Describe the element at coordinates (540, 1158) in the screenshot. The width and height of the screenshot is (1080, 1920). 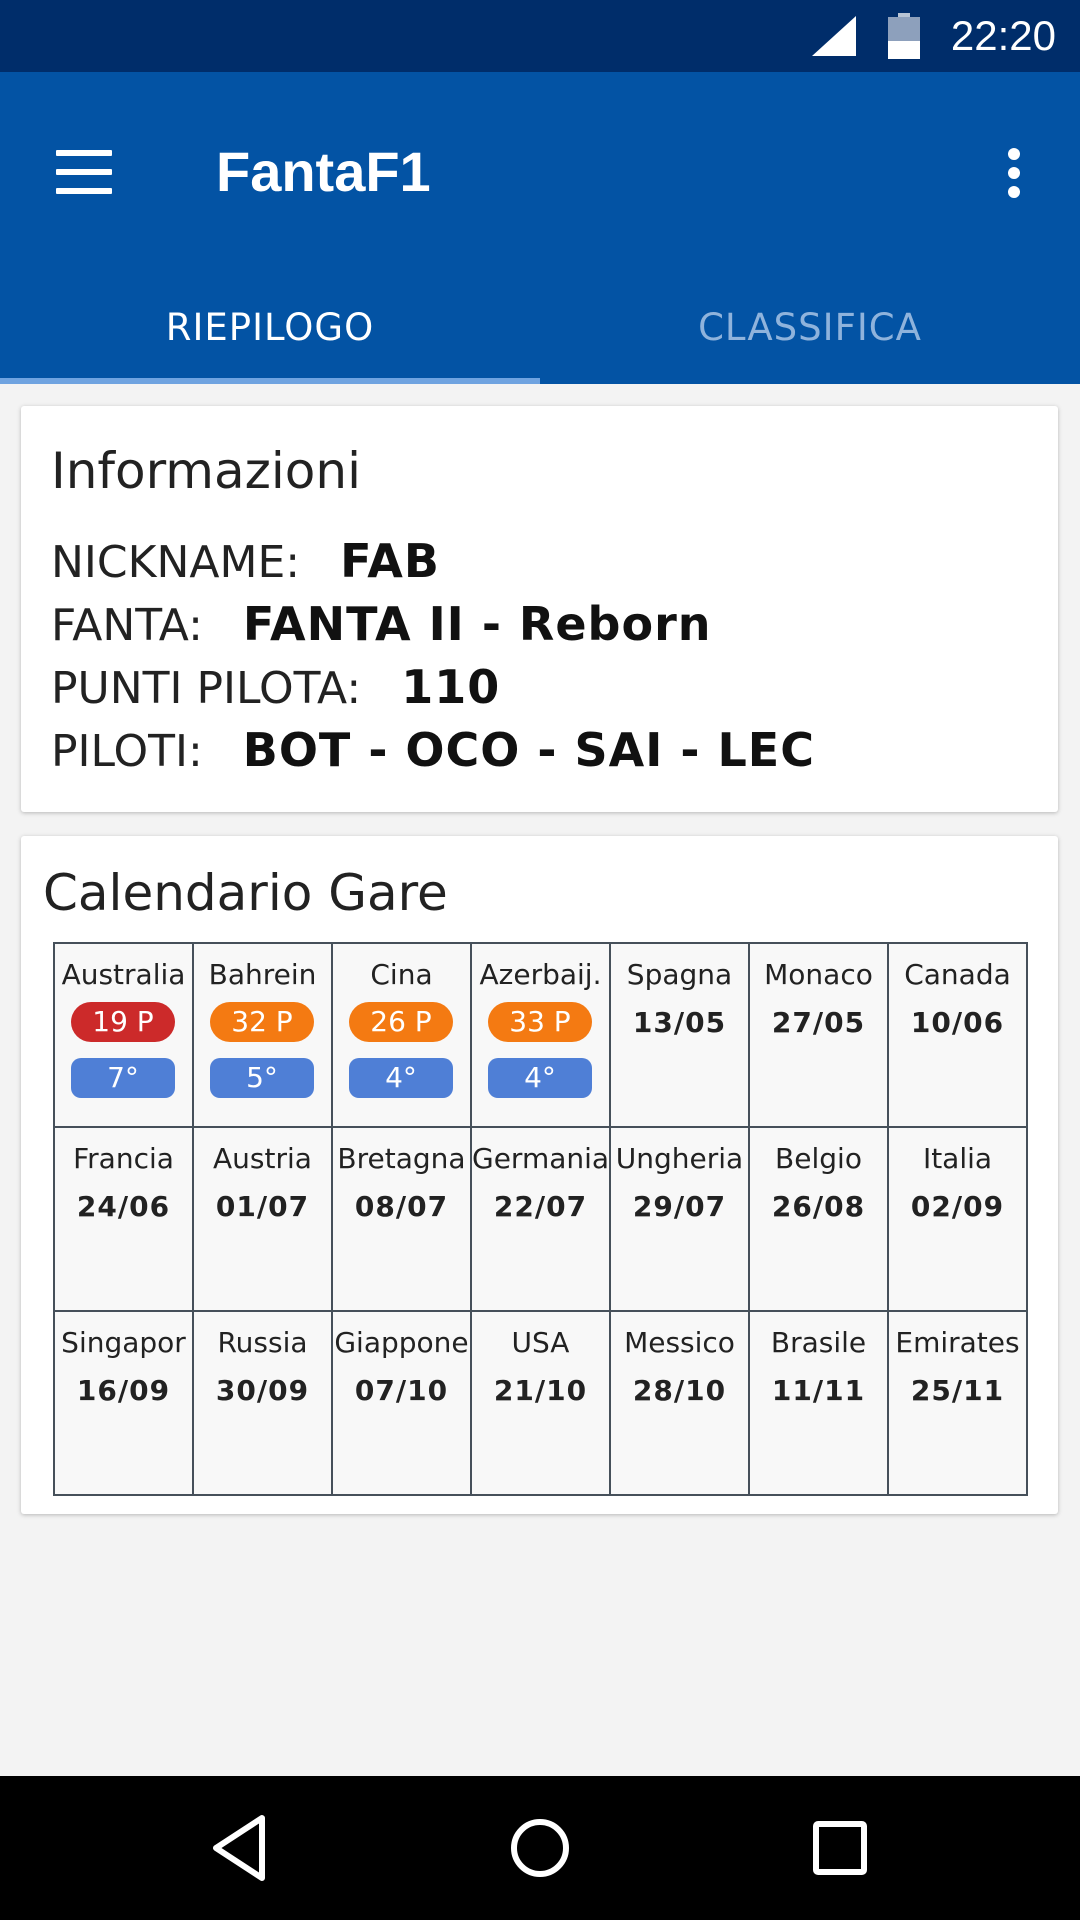
I see `race-name: Germania` at that location.